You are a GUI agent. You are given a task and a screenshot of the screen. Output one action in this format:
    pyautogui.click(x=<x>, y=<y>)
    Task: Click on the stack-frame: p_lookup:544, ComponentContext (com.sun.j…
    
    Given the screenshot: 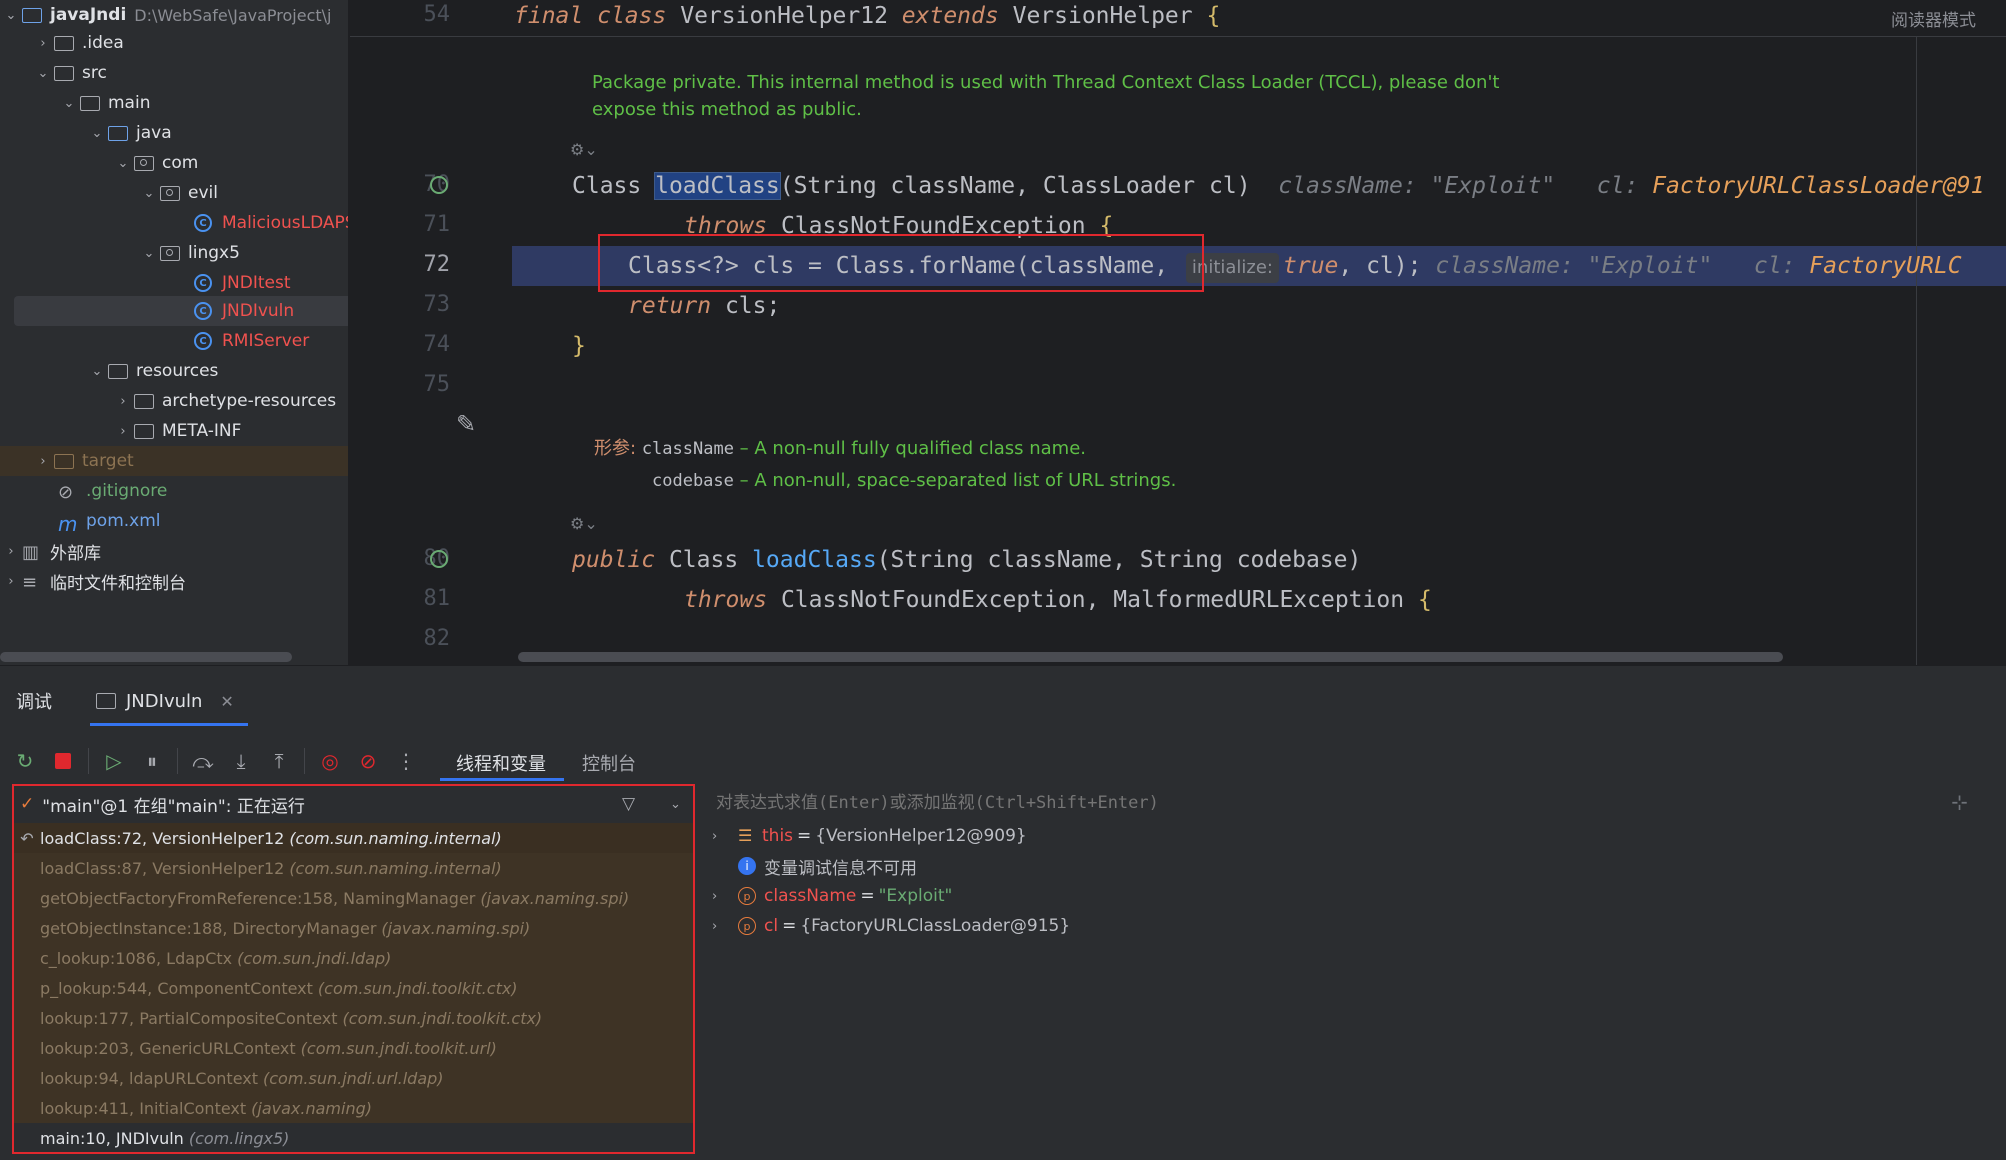 What is the action you would take?
    pyautogui.click(x=353, y=988)
    